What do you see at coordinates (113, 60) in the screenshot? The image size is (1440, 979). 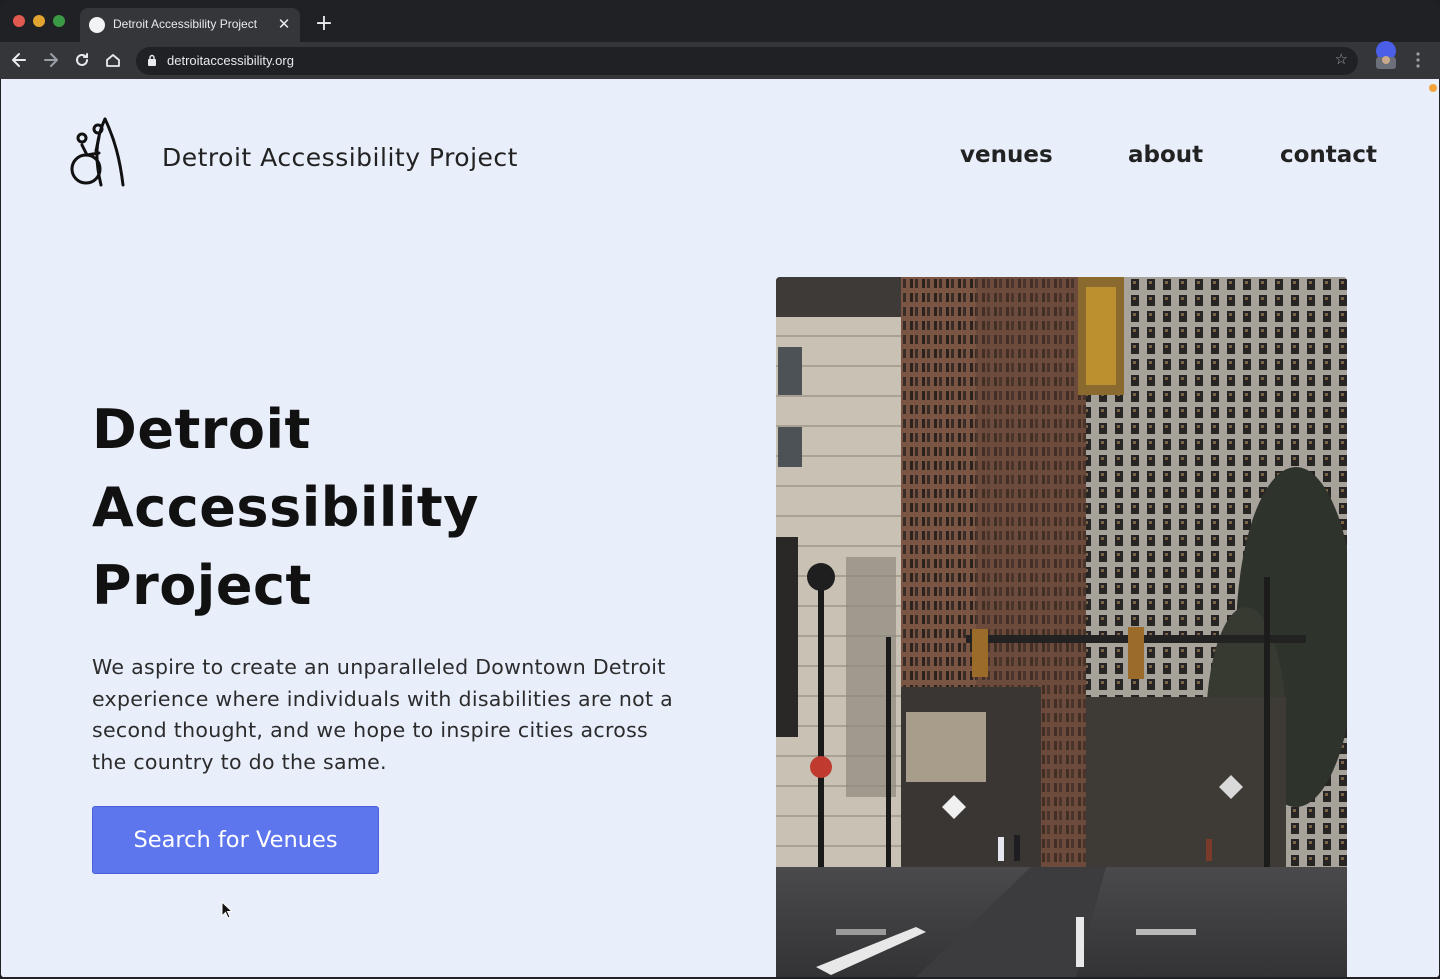 I see `home-icon` at bounding box center [113, 60].